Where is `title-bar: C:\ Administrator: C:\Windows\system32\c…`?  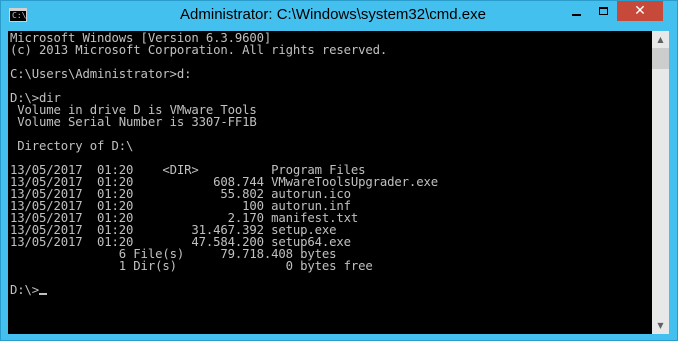 title-bar: C:\ Administrator: C:\Windows\system32\c… is located at coordinates (339, 16).